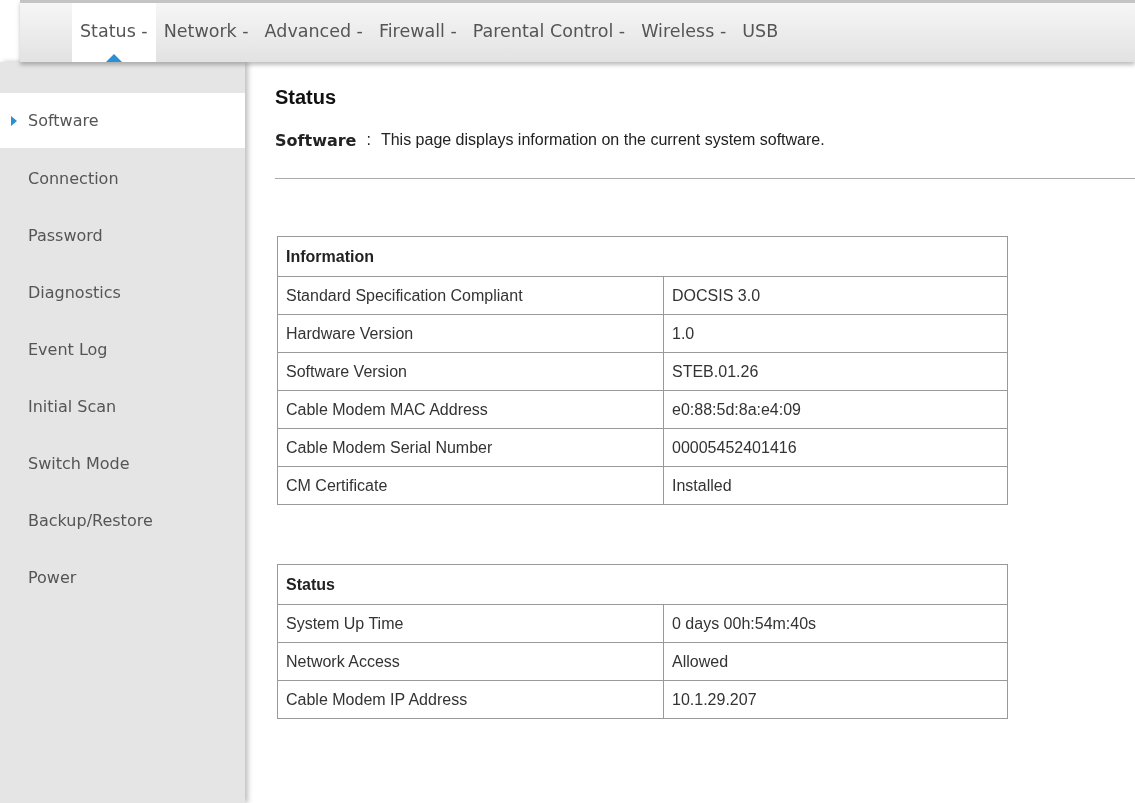 The width and height of the screenshot is (1135, 803). Describe the element at coordinates (470, 295) in the screenshot. I see `label-cell: Standard Specification Compliant` at that location.